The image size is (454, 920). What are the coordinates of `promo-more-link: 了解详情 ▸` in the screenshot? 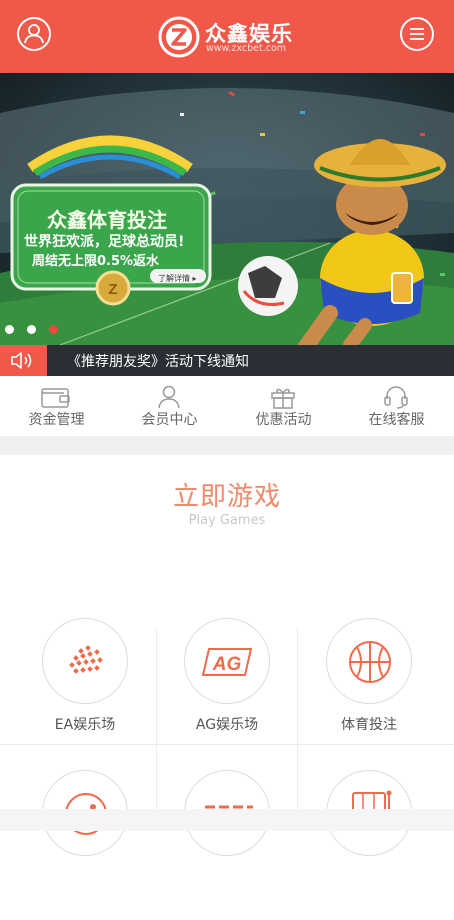 It's located at (177, 278).